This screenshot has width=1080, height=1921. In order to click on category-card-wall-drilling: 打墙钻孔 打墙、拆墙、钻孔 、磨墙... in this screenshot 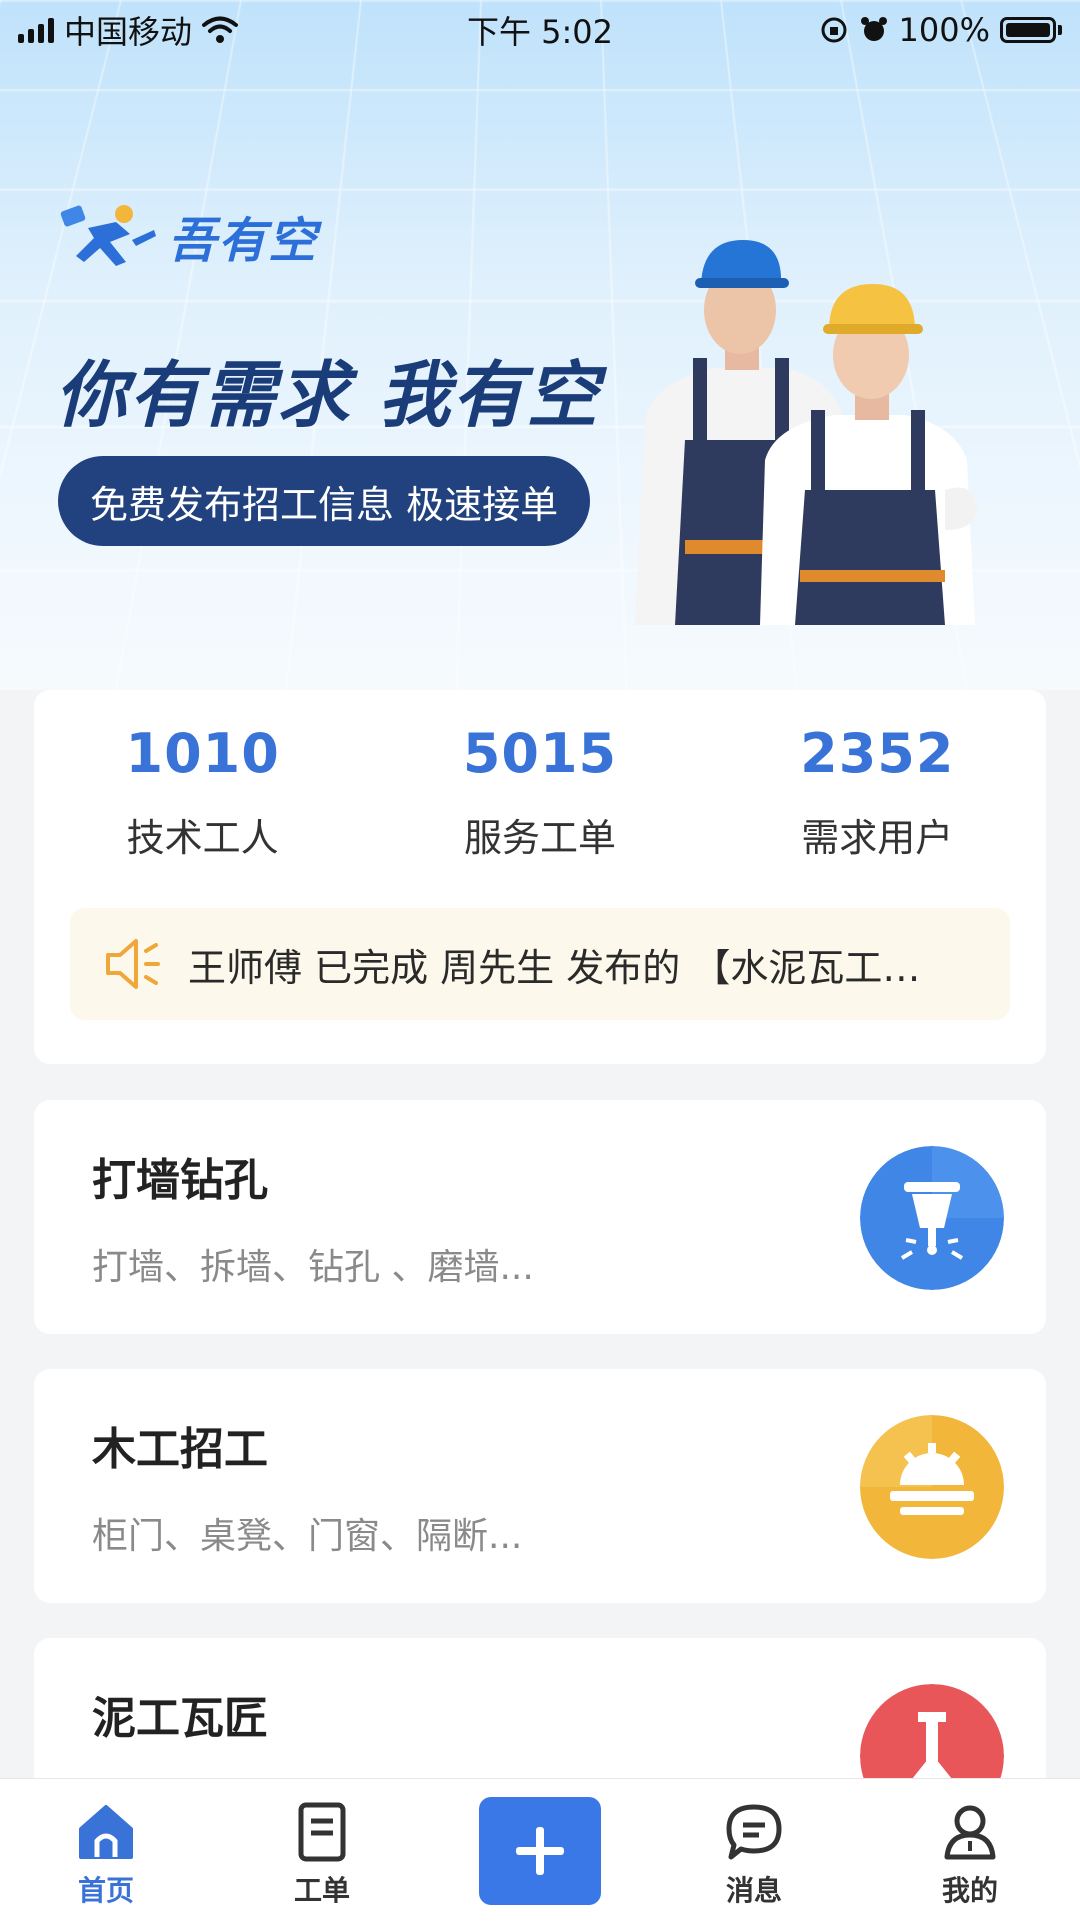, I will do `click(540, 1217)`.